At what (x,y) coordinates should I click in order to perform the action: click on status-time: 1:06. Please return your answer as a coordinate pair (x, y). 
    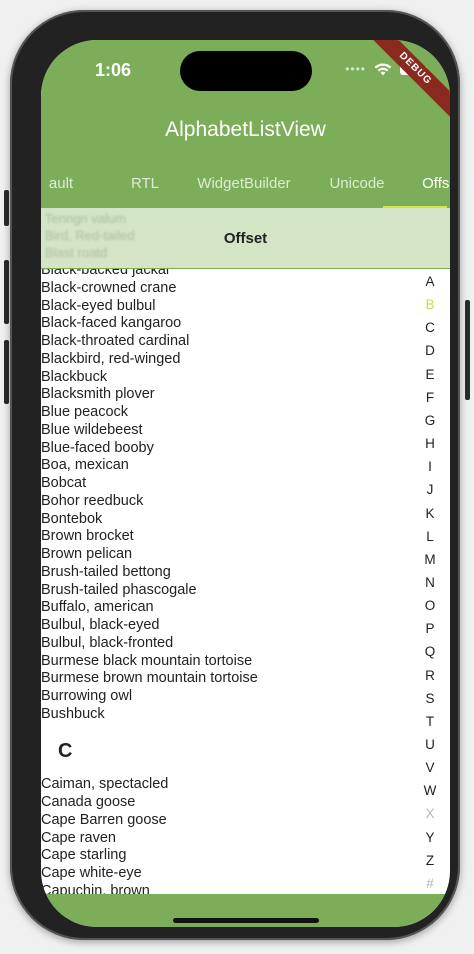
    Looking at the image, I should click on (113, 70).